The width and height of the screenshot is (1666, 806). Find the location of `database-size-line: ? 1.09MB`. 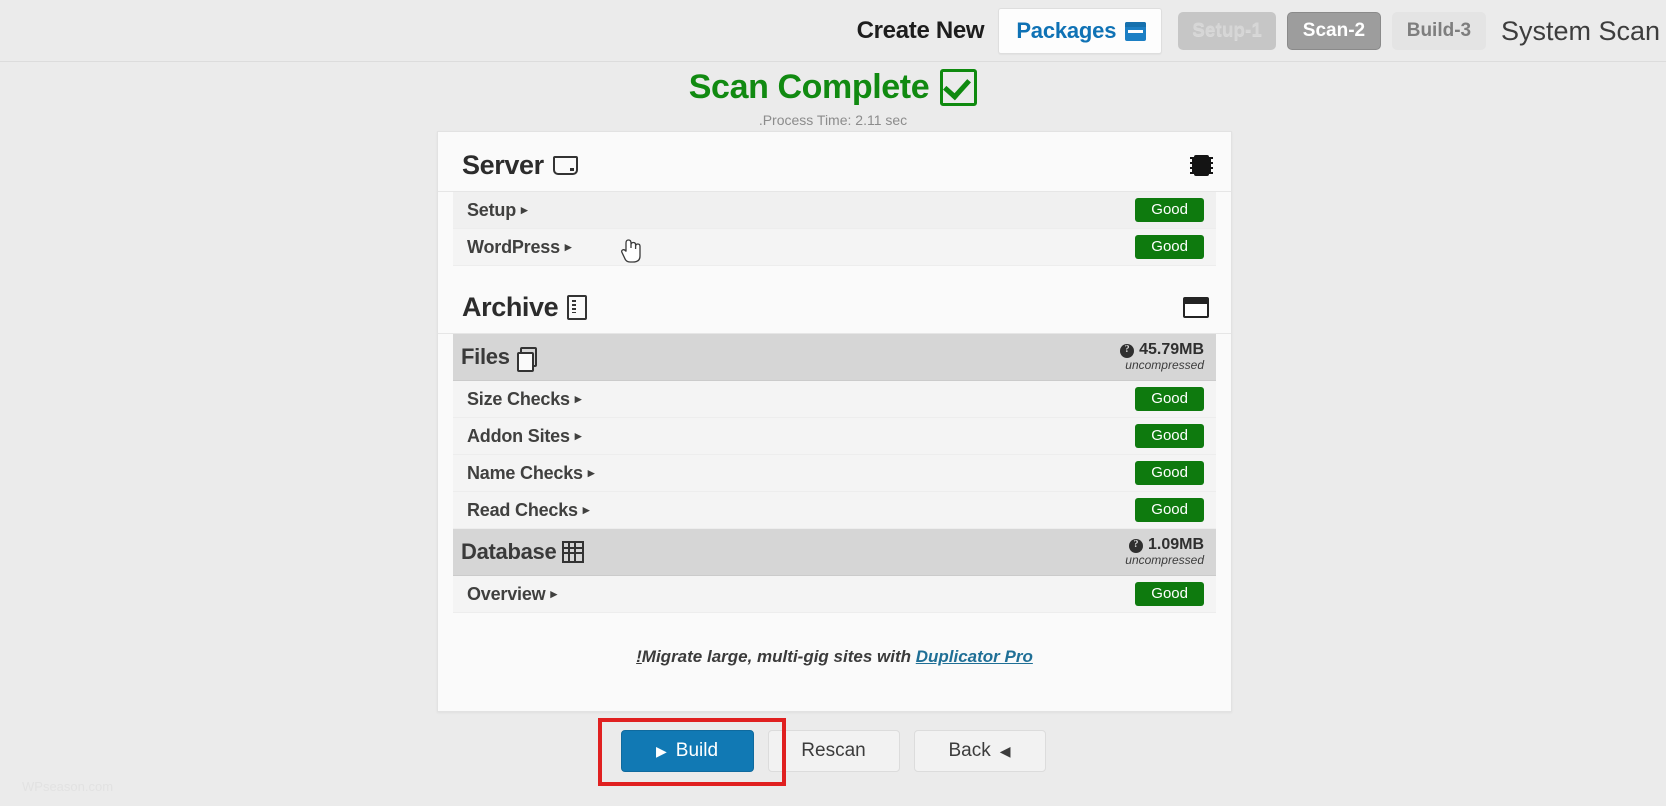

database-size-line: ? 1.09MB is located at coordinates (1164, 545).